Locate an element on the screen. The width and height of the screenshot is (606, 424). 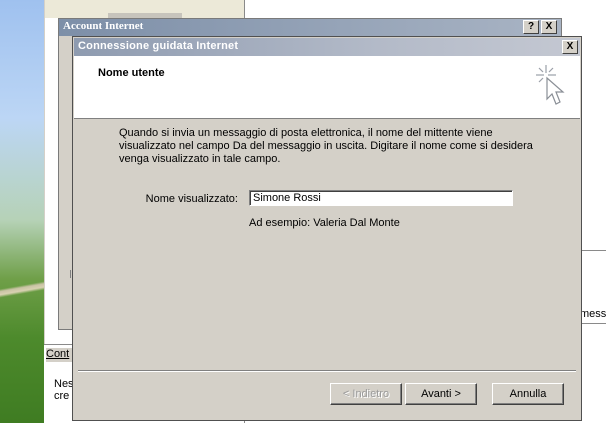
account-internet-title: Account Internet is located at coordinates (103, 26).